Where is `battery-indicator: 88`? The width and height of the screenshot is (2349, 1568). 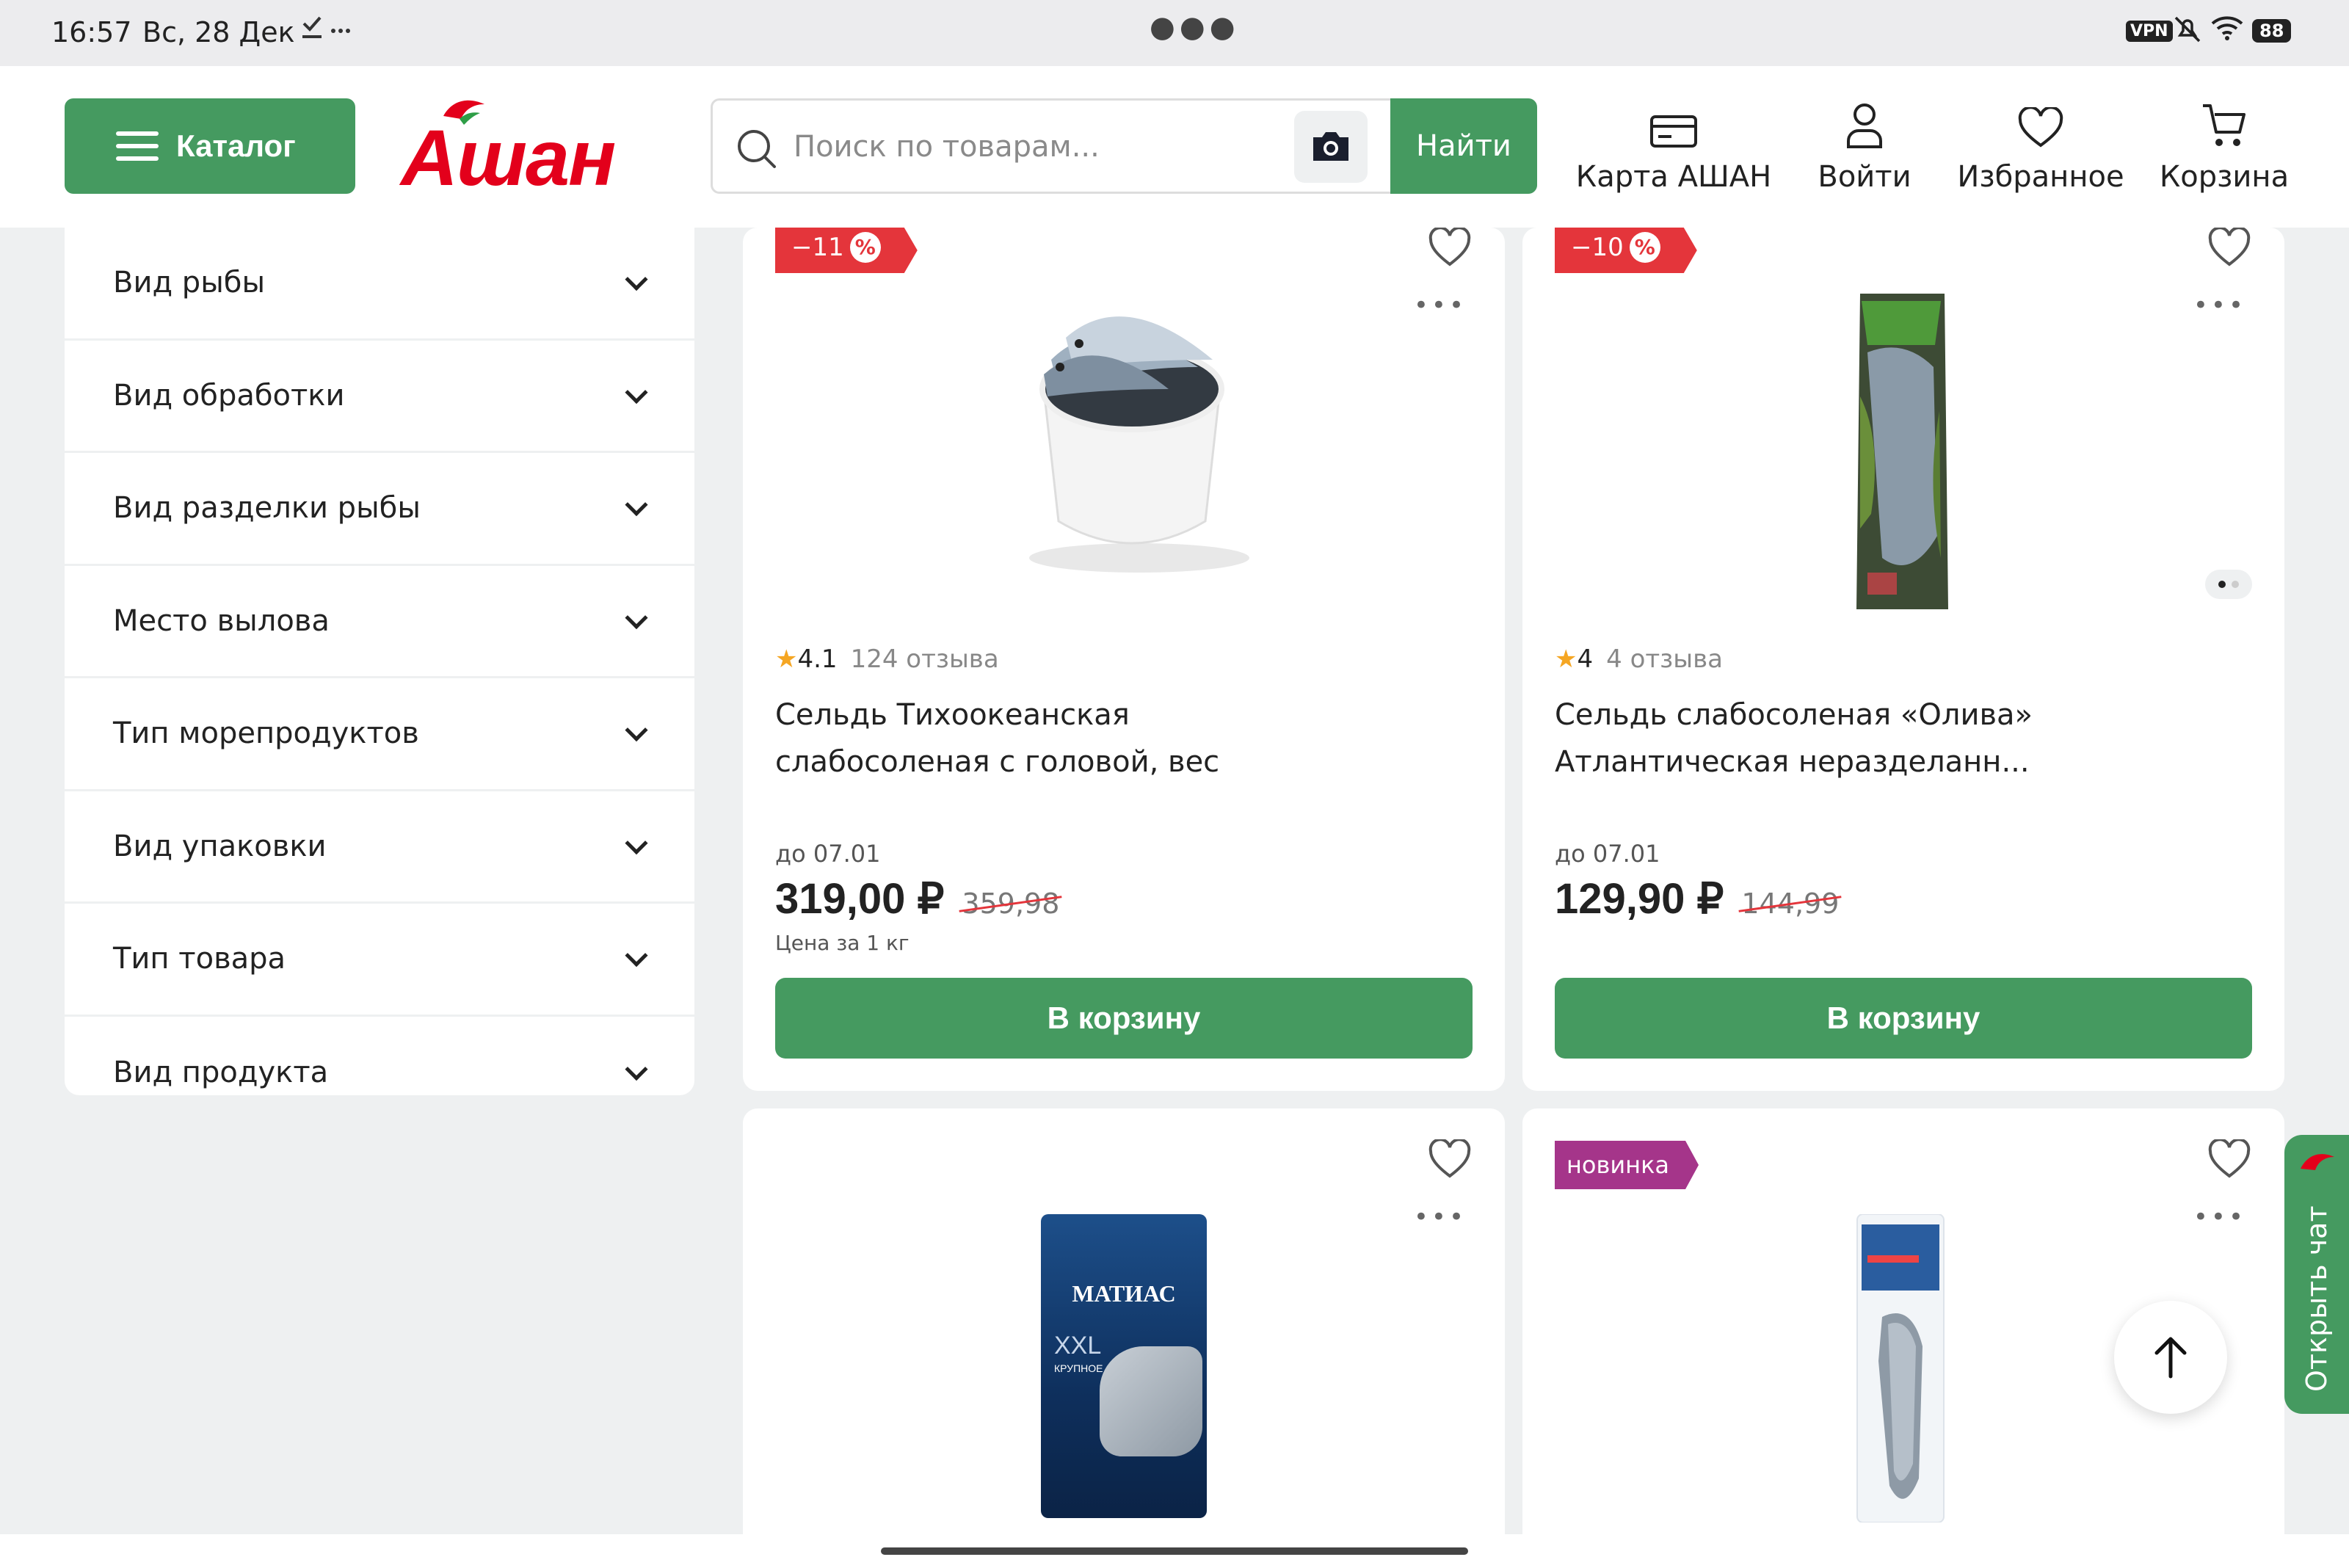
battery-indicator: 88 is located at coordinates (2272, 31).